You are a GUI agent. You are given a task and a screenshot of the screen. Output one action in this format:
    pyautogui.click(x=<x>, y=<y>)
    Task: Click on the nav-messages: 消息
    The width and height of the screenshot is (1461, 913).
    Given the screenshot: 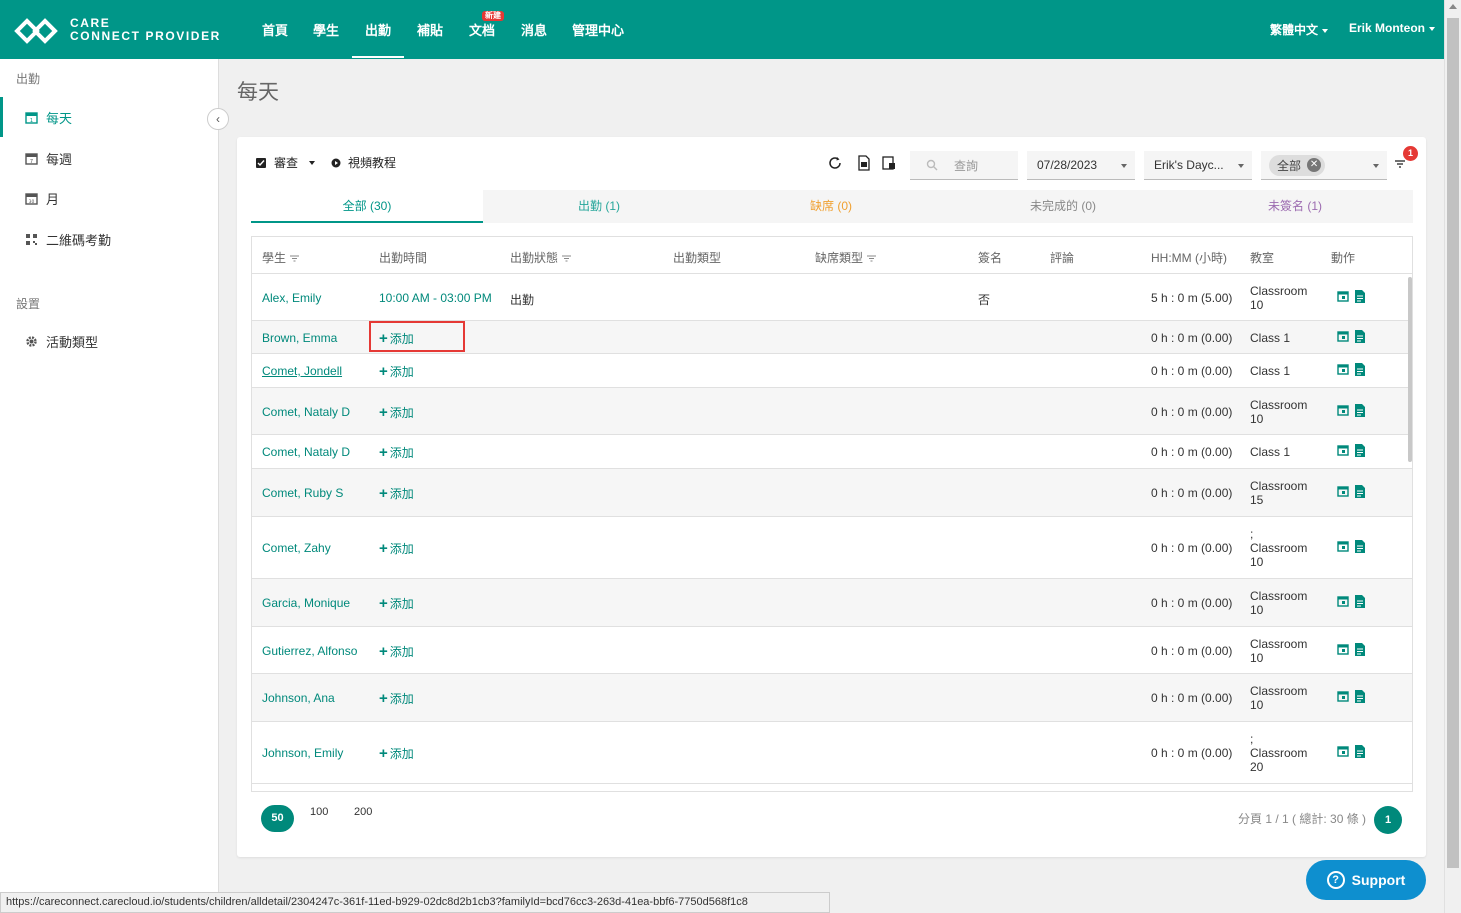 What is the action you would take?
    pyautogui.click(x=534, y=29)
    